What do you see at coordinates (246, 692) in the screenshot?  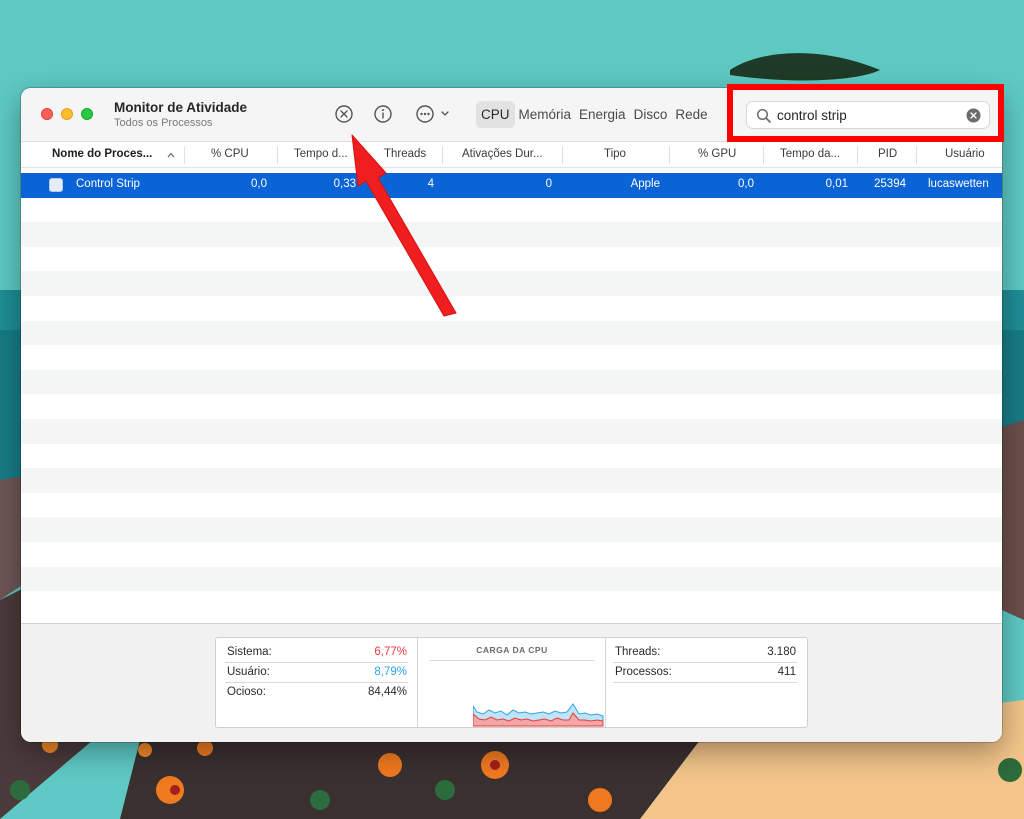 I see `idle-label: Ocioso:` at bounding box center [246, 692].